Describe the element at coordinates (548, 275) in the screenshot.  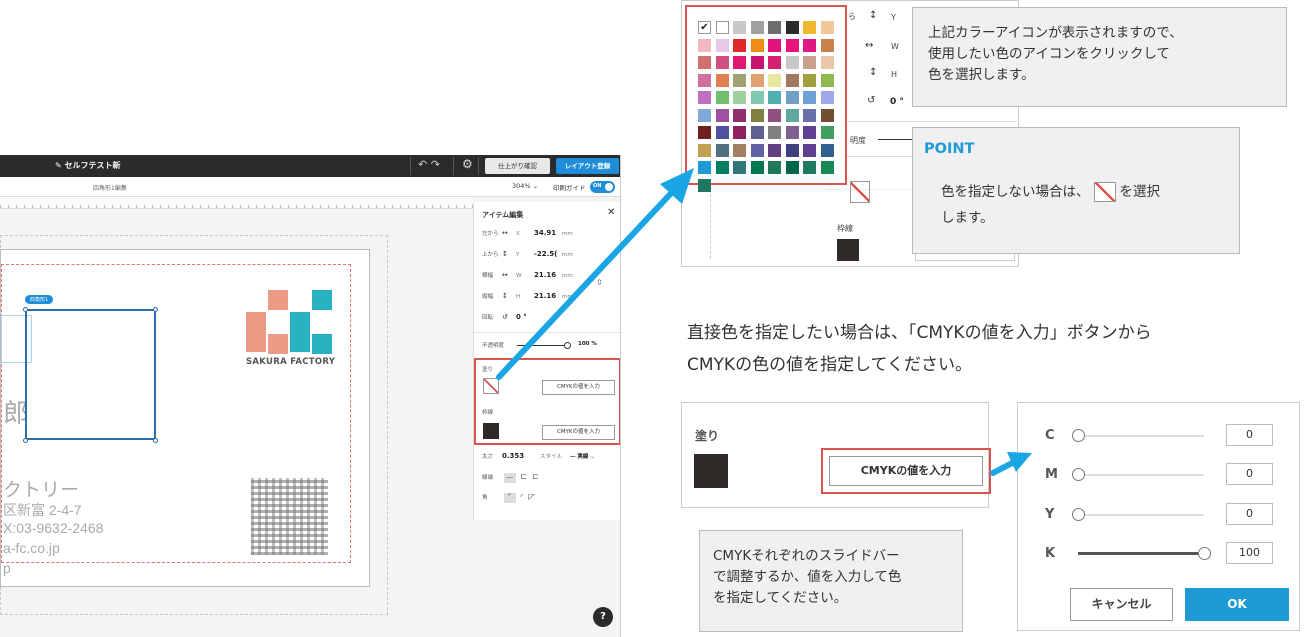
I see `width-input: 21.16` at that location.